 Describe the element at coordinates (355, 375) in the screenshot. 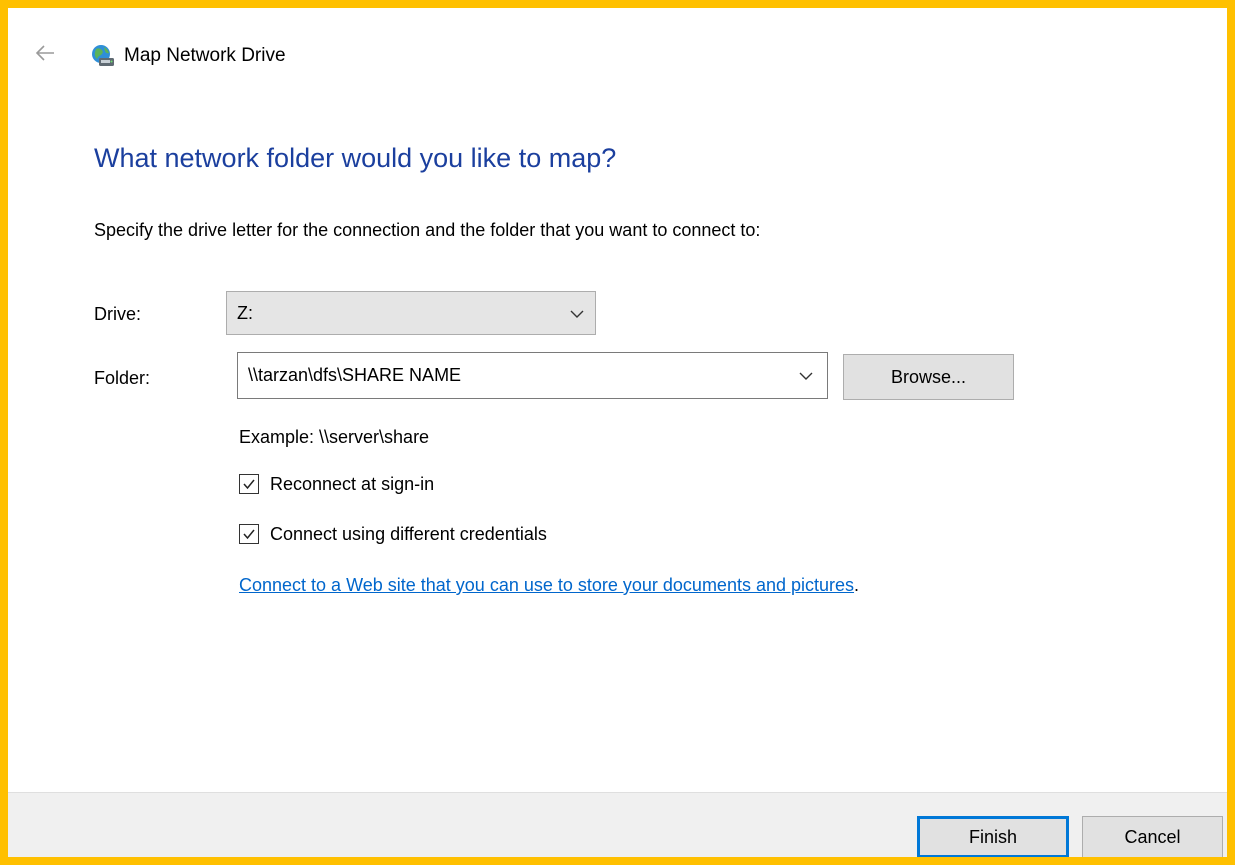

I see `folder-value: \\tarzan\dfs\SHARE NAME` at that location.